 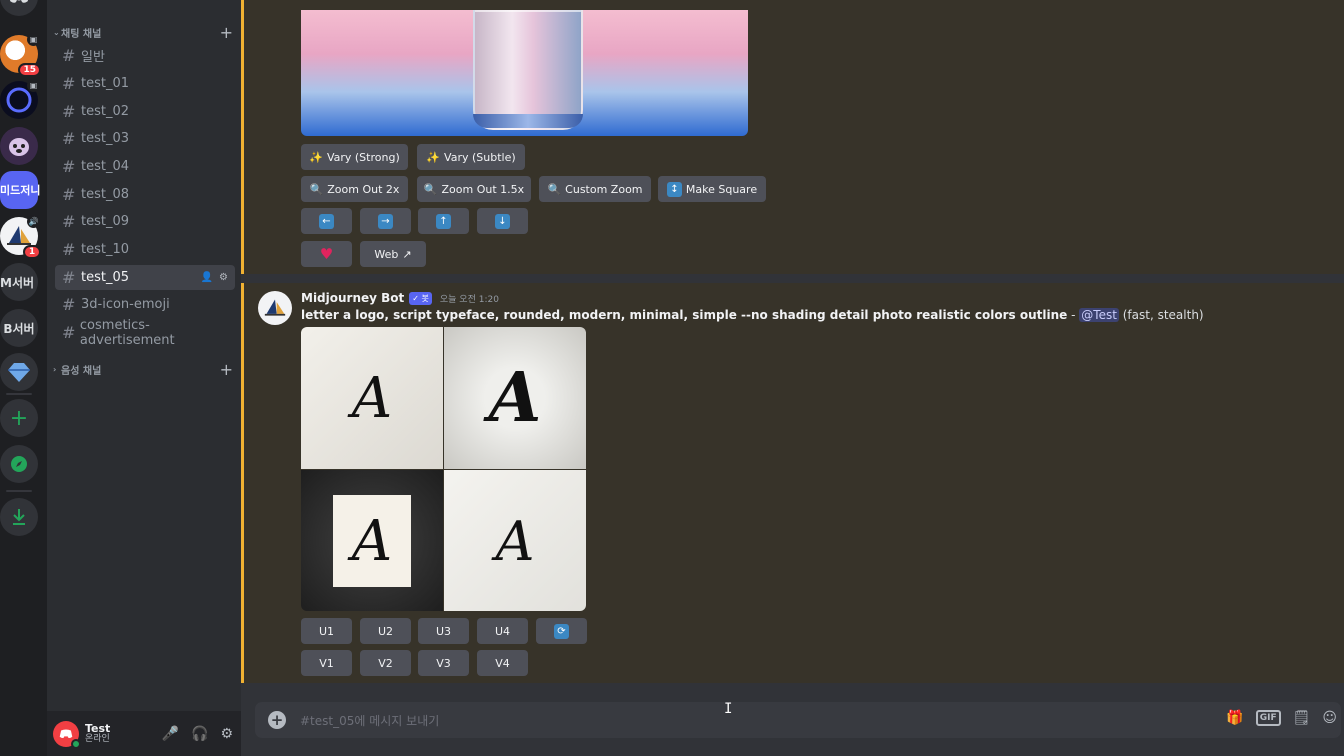 I want to click on channel-item: # test_08, so click(x=145, y=194).